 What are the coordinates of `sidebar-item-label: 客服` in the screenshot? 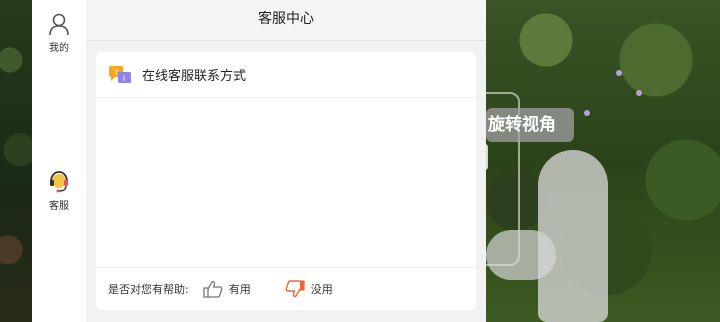 It's located at (59, 206).